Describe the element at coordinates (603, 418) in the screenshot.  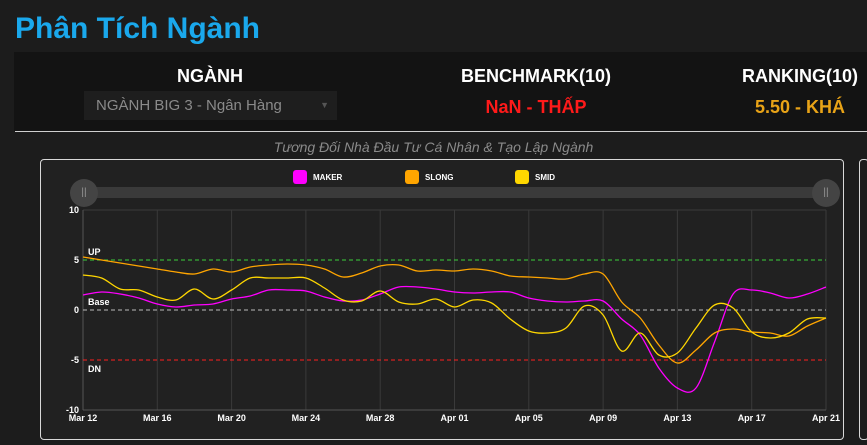
I see `x-tick-label: Apr 09` at that location.